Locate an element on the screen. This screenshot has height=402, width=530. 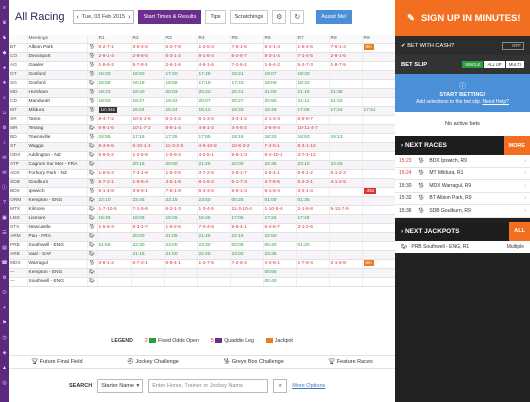
race-cell: 00:55 is located at coordinates (280, 273).